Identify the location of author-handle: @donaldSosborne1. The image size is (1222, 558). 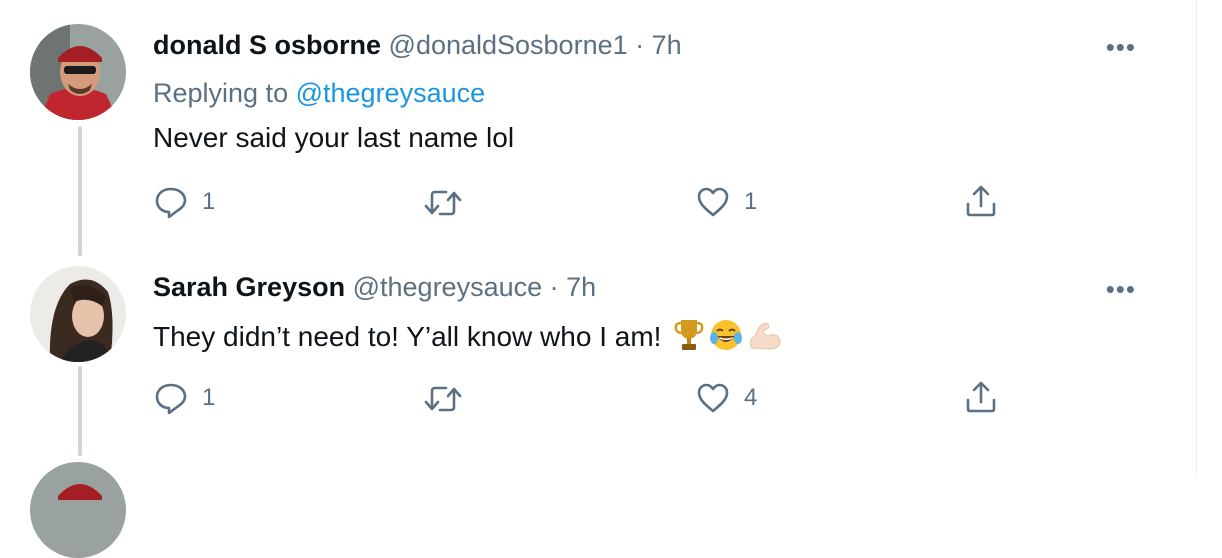
(508, 45).